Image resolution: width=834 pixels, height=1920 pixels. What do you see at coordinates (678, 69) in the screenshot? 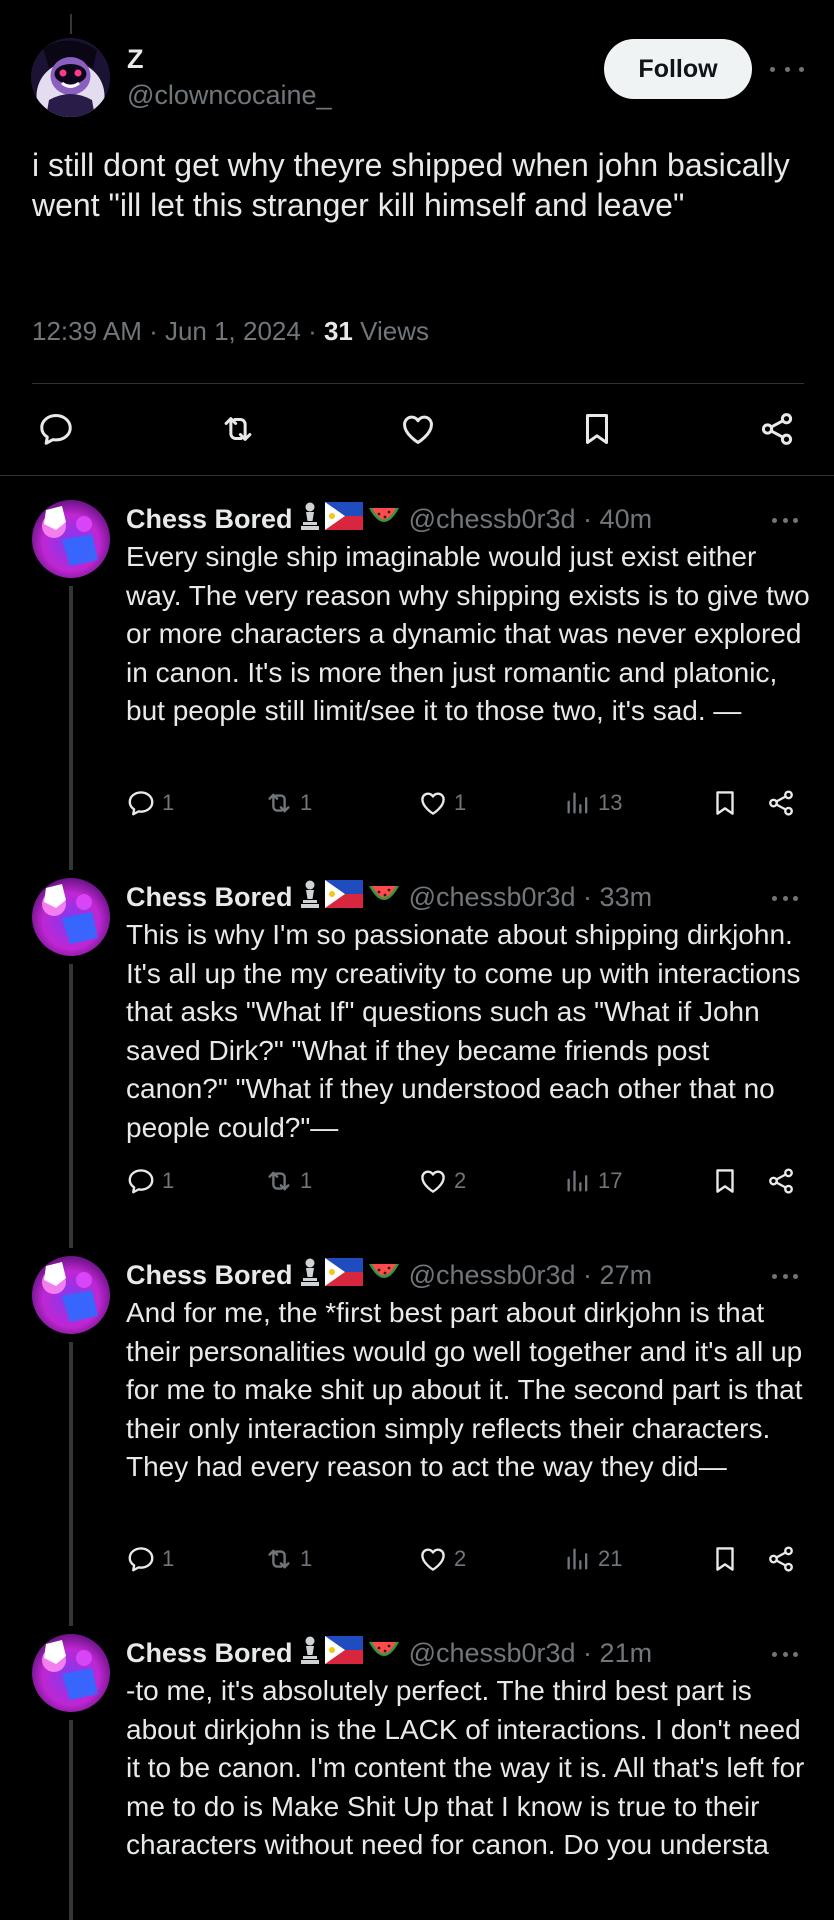
I see `follow-button: Follow` at bounding box center [678, 69].